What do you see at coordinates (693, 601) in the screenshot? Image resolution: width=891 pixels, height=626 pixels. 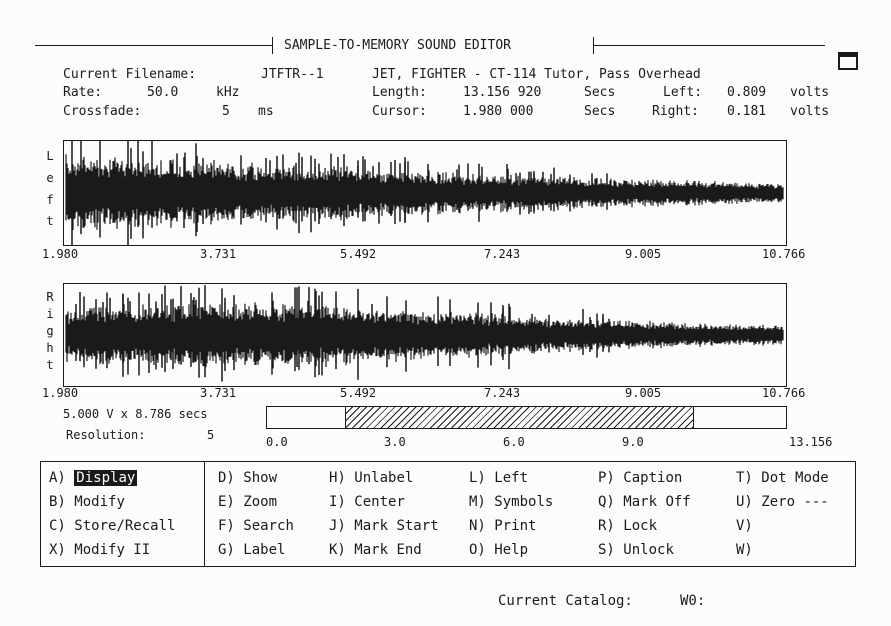 I see `catalog-value: W0:` at bounding box center [693, 601].